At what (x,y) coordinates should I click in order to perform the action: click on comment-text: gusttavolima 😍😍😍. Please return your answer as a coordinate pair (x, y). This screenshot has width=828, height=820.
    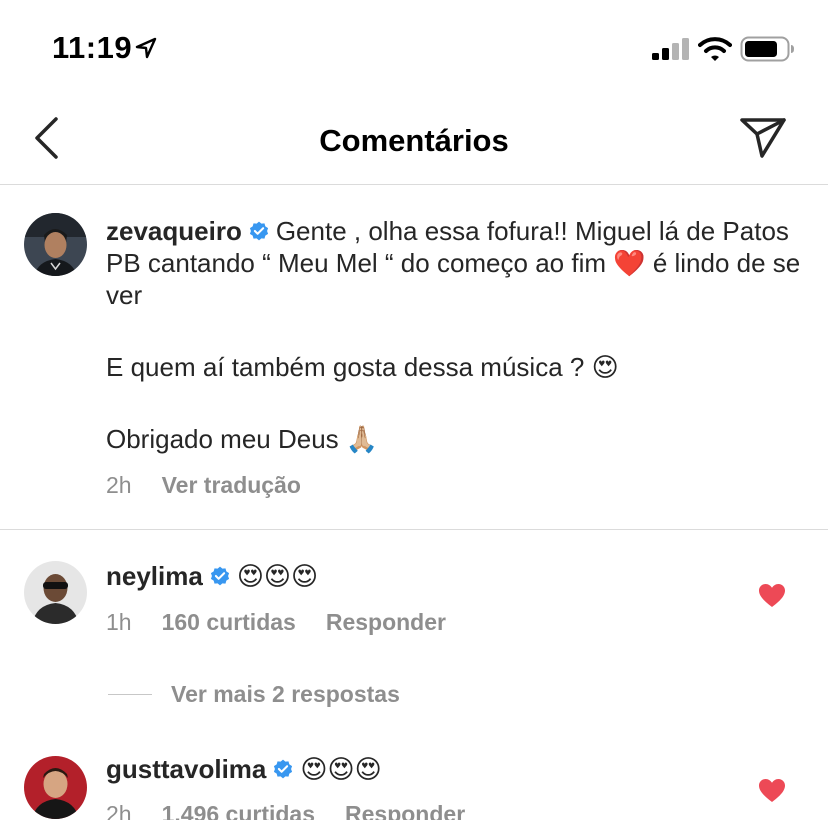
    Looking at the image, I should click on (244, 769).